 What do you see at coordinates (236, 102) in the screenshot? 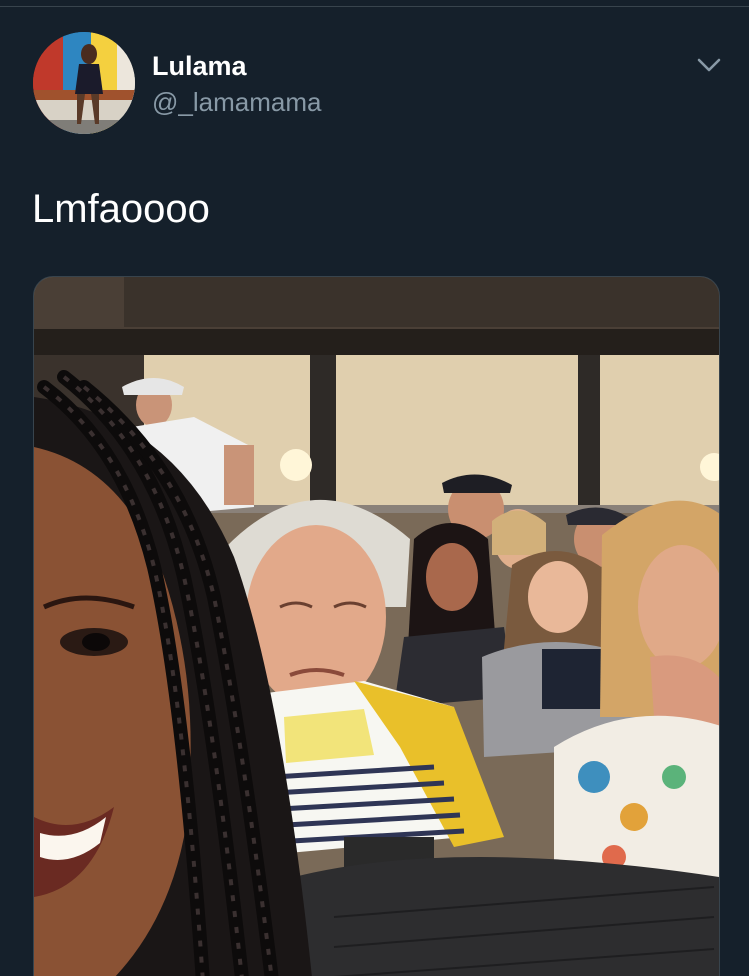
I see `author-handle: @_lamamama` at bounding box center [236, 102].